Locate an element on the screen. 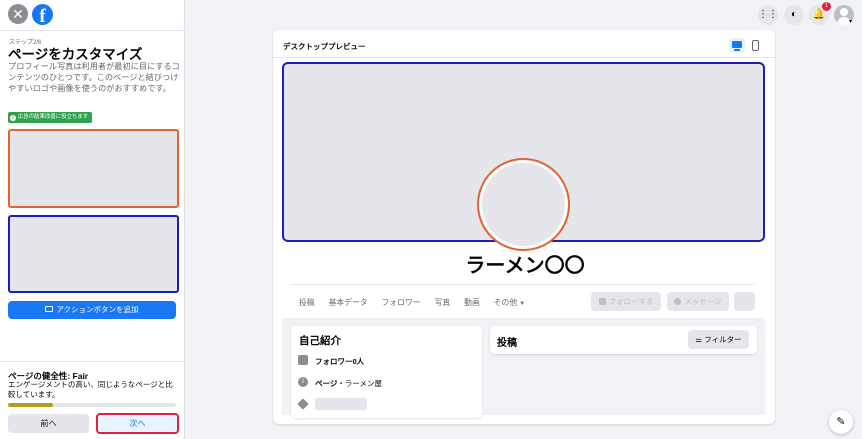 This screenshot has height=439, width=862. tab-videos: 動画 is located at coordinates (472, 302).